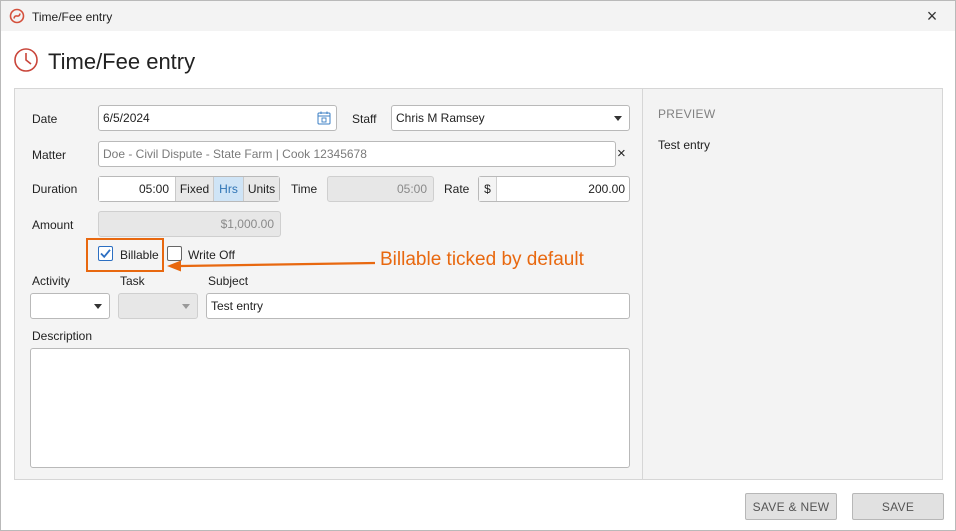 This screenshot has width=956, height=531. What do you see at coordinates (158, 306) in the screenshot?
I see `task-select` at bounding box center [158, 306].